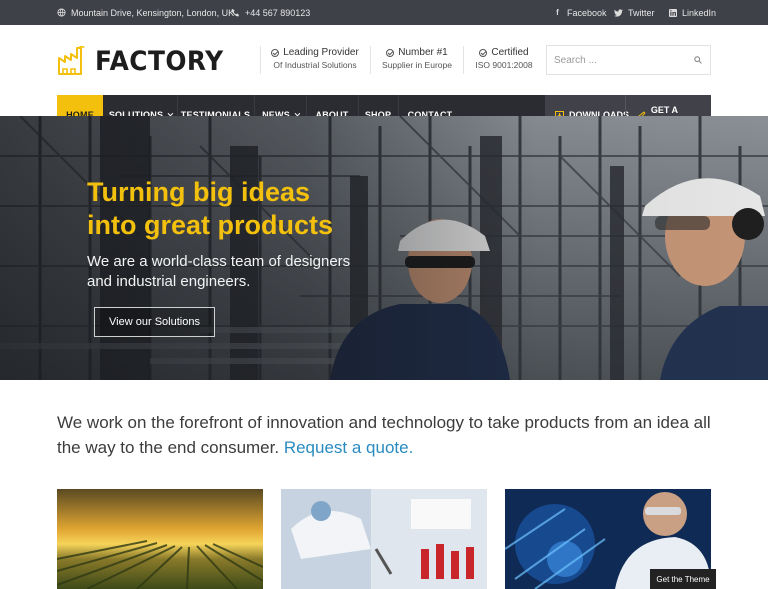 This screenshot has height=589, width=768. What do you see at coordinates (672, 12) in the screenshot?
I see `linkedin-icon` at bounding box center [672, 12].